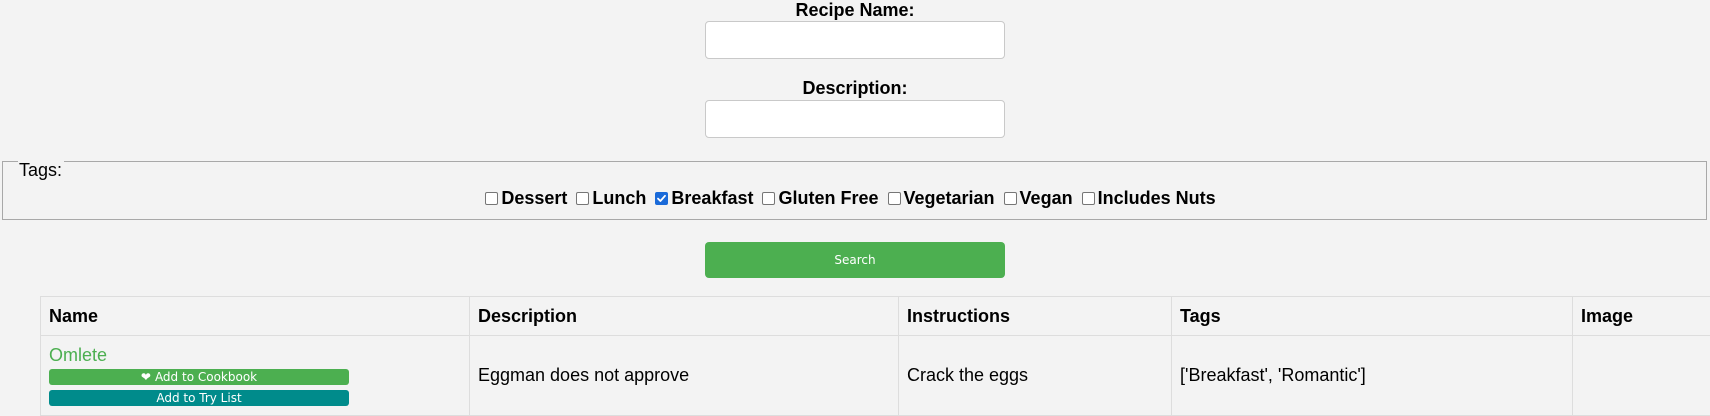 Image resolution: width=1710 pixels, height=416 pixels. I want to click on recipe-name-cell: Omlete ❤ Add to Cookbook Add to Try List, so click(255, 375).